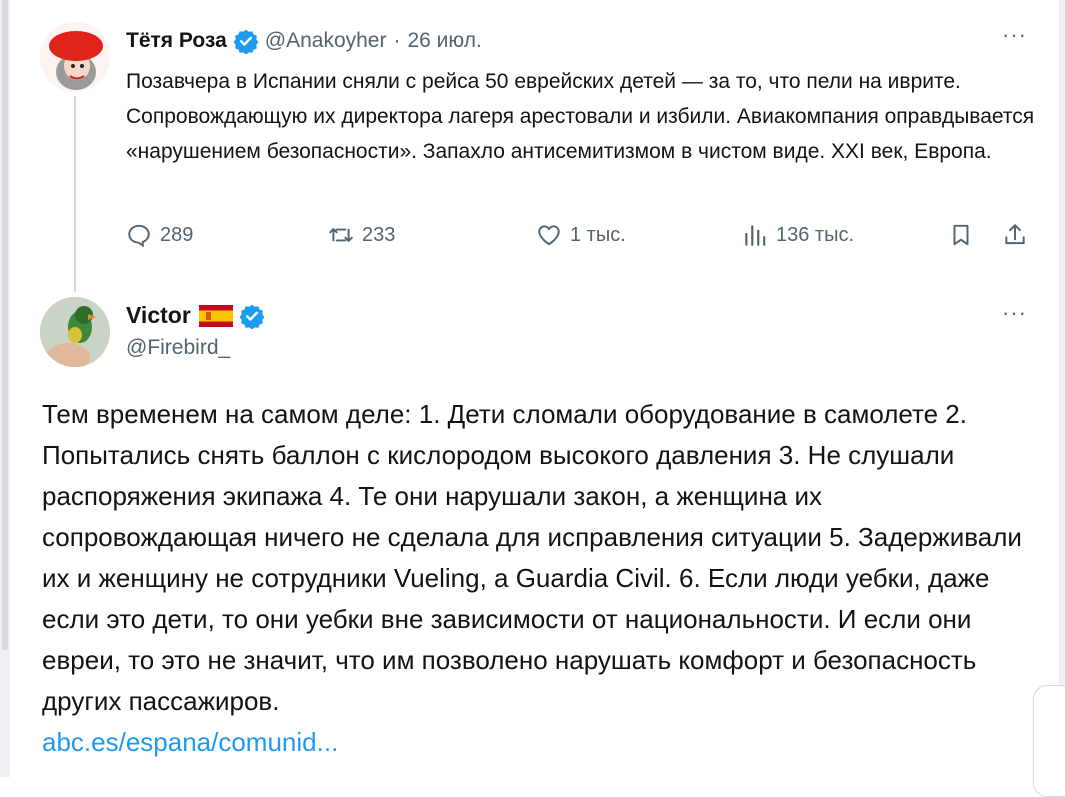 This screenshot has width=1065, height=797. I want to click on user-handle: @Anakoyher, so click(326, 41).